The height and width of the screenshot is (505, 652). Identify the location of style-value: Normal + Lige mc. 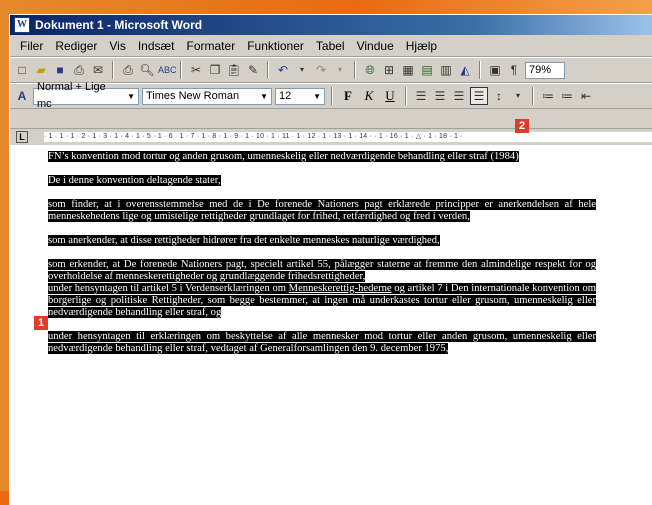
(71, 95).